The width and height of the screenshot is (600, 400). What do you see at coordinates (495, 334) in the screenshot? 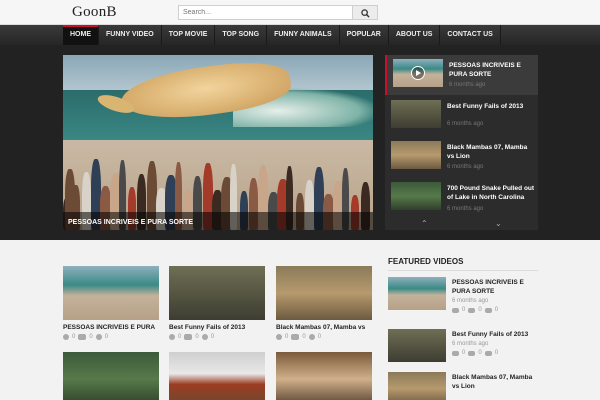
I see `featured-title: Best Funny Fails of 2013` at bounding box center [495, 334].